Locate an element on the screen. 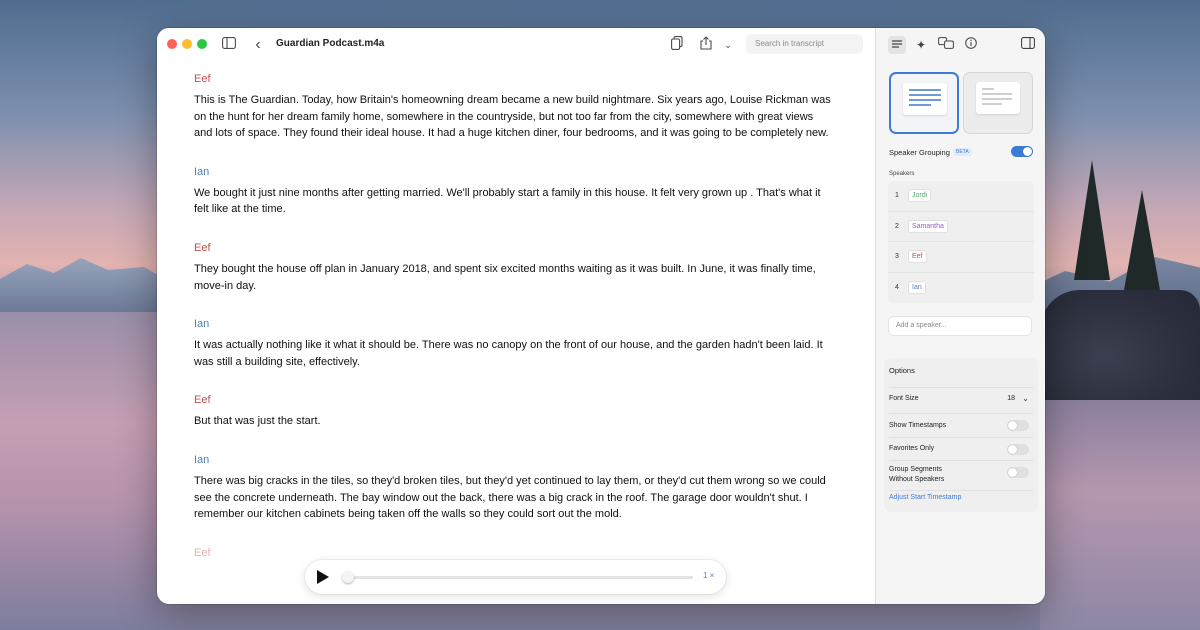 The width and height of the screenshot is (1200, 630). document-title: Guardian Podcast.m4a is located at coordinates (330, 43).